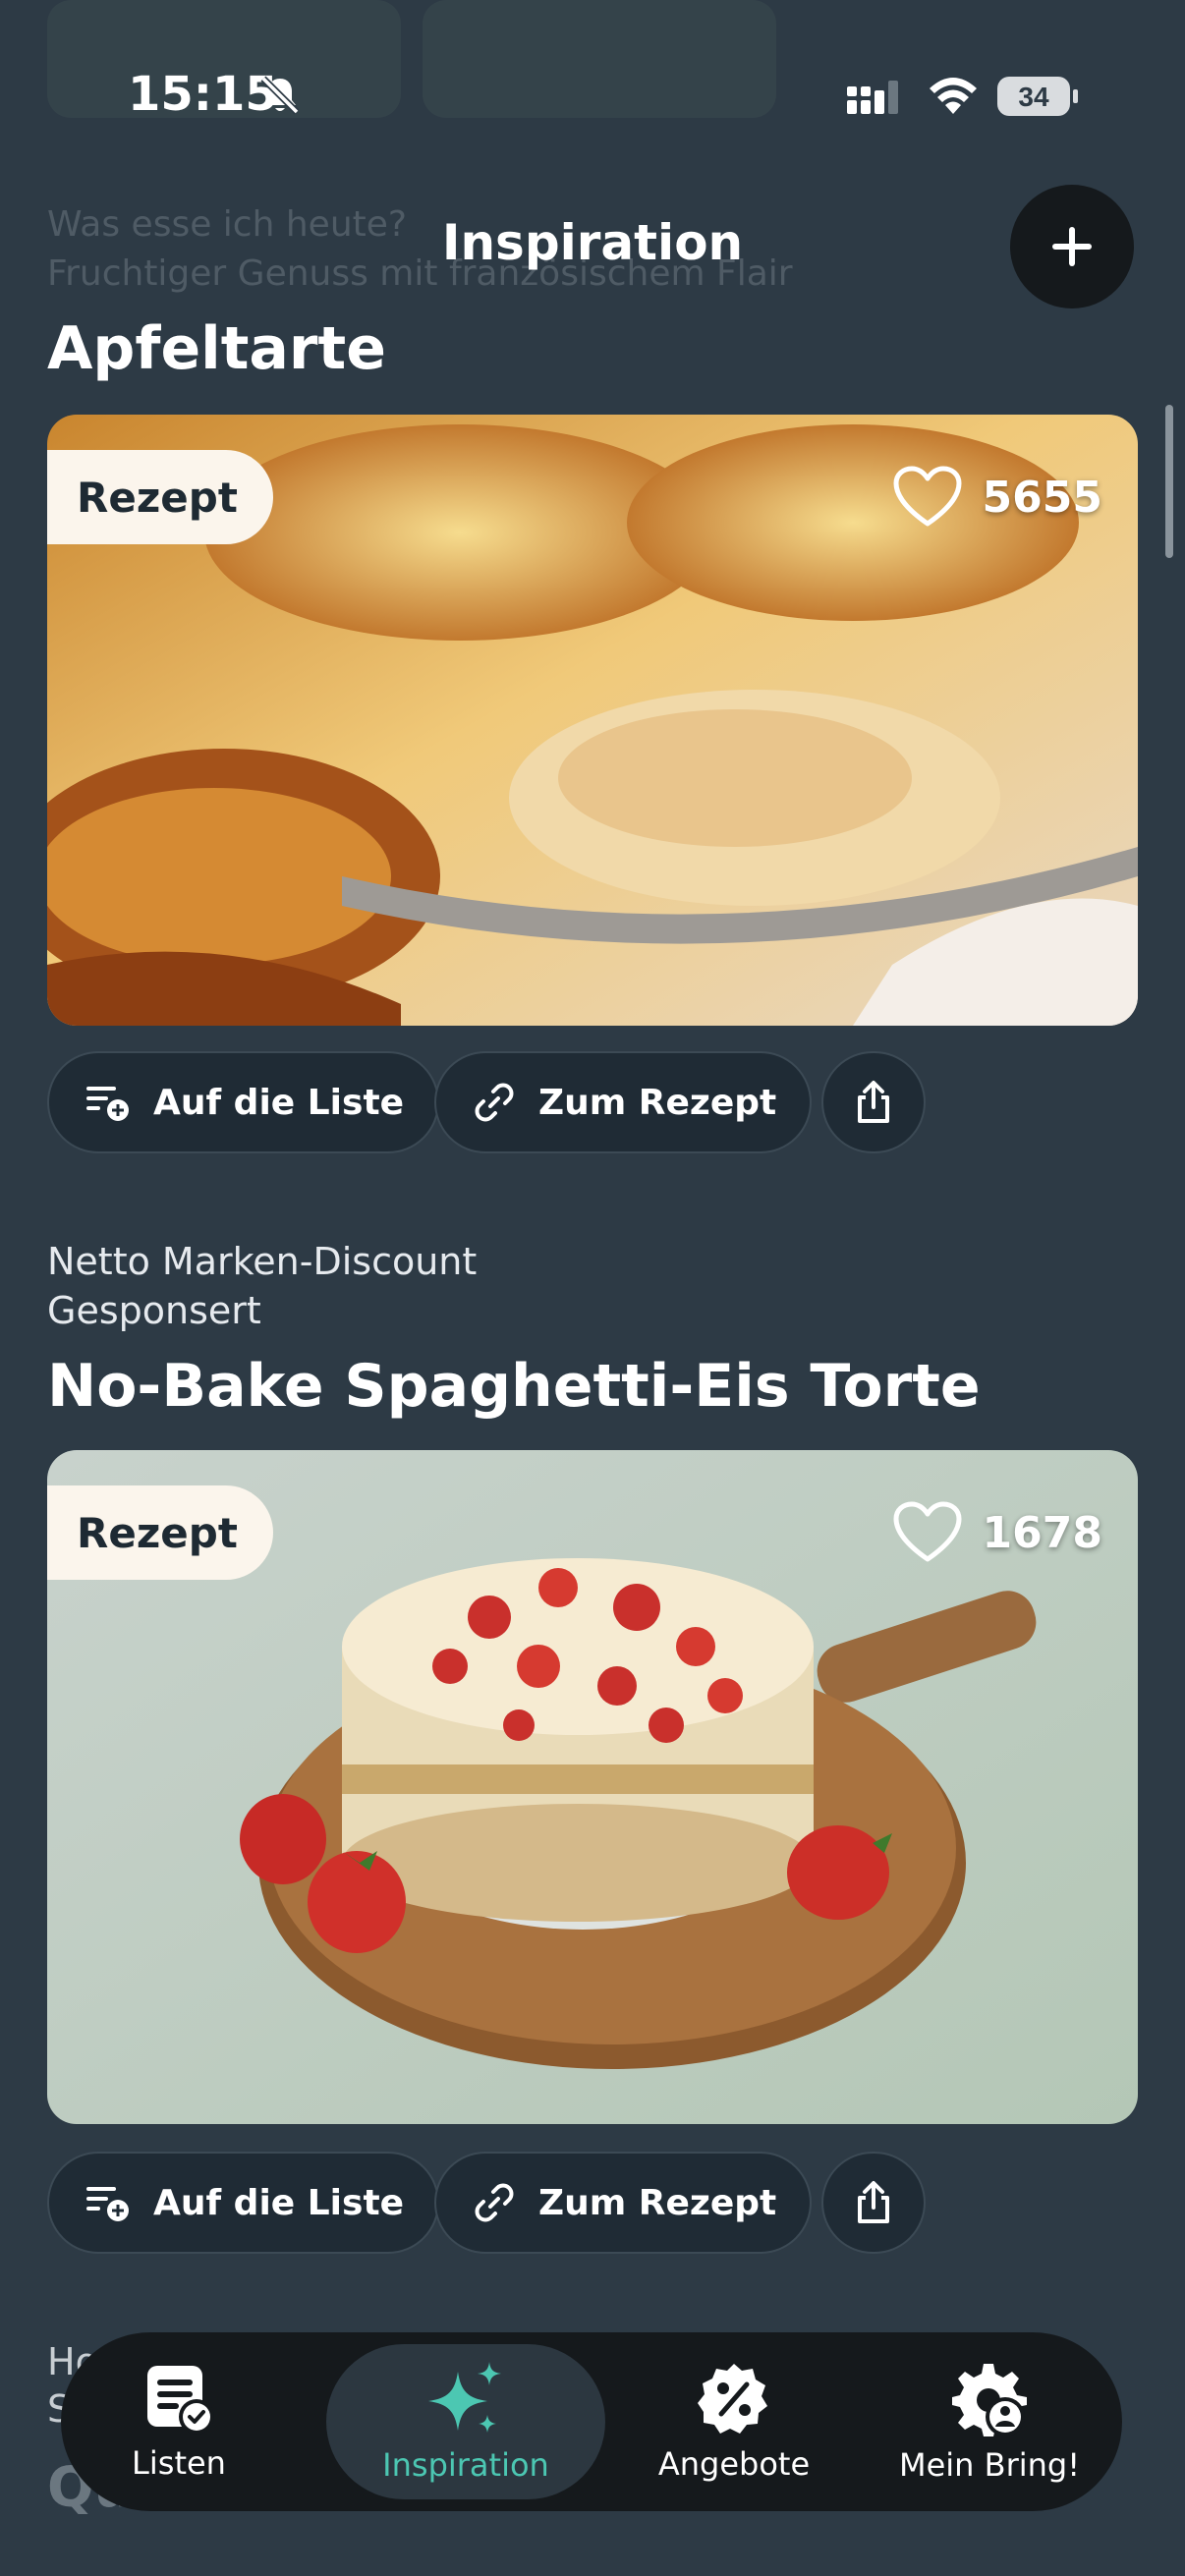 Image resolution: width=1185 pixels, height=2576 pixels. I want to click on tab-mein-bring: Mein Bring!, so click(990, 2421).